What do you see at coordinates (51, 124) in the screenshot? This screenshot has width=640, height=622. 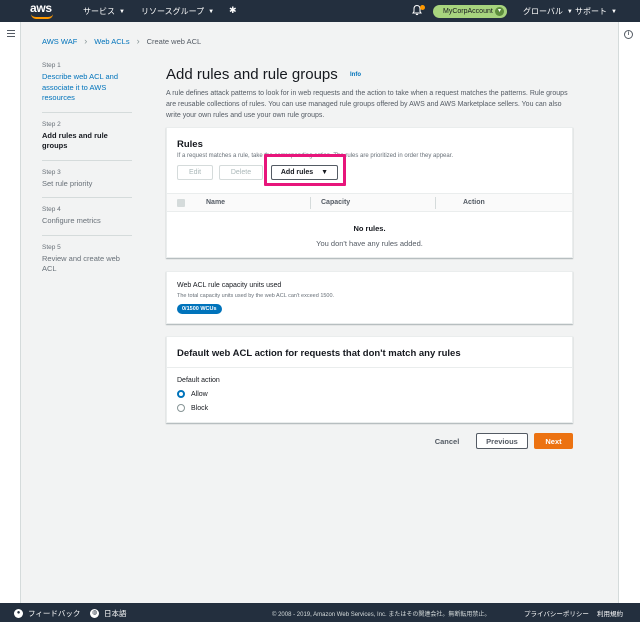 I see `step-number: Step 2` at bounding box center [51, 124].